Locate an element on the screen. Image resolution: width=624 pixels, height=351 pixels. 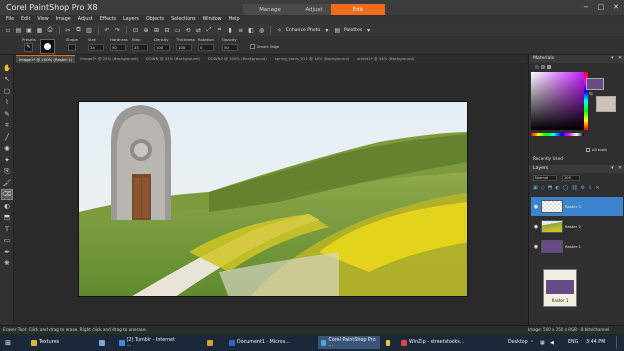
palettes-icon: ▤ is located at coordinates (337, 30).